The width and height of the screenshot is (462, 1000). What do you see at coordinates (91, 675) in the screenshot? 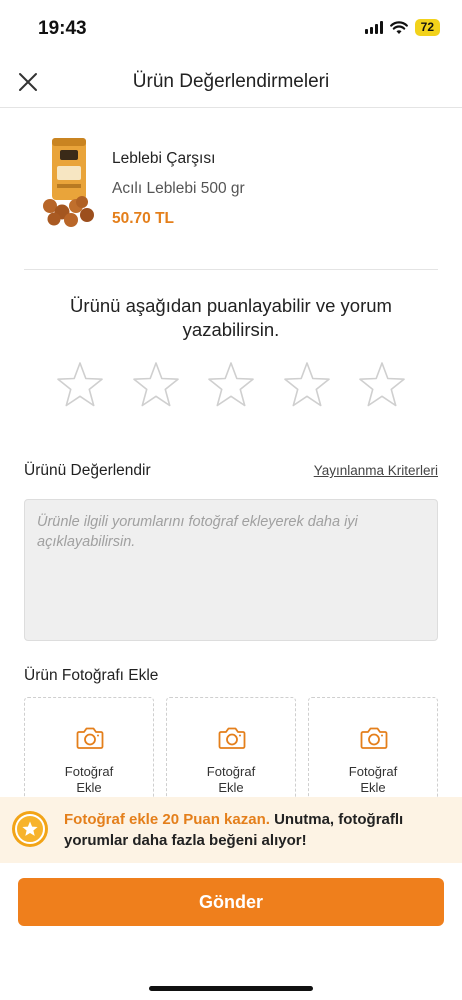
I see `photo-label: Ürün Fotoğrafı Ekle` at bounding box center [91, 675].